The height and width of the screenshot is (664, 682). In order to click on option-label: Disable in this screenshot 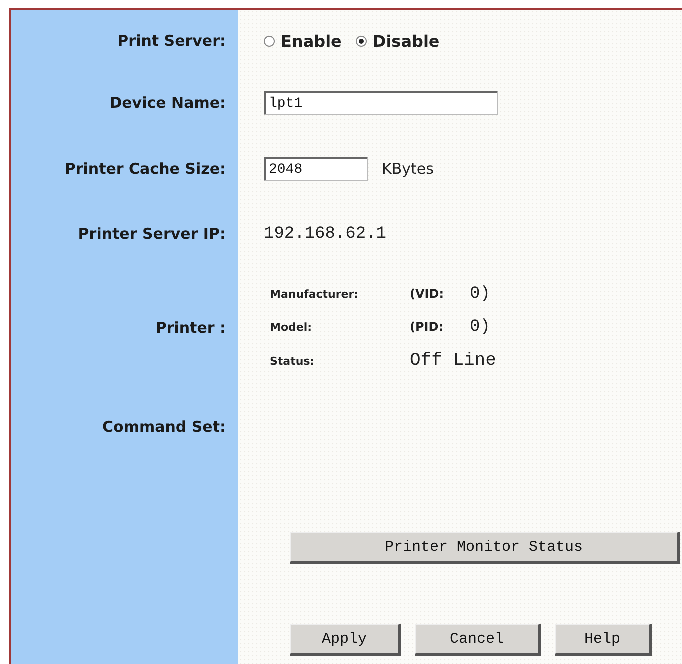, I will do `click(406, 41)`.